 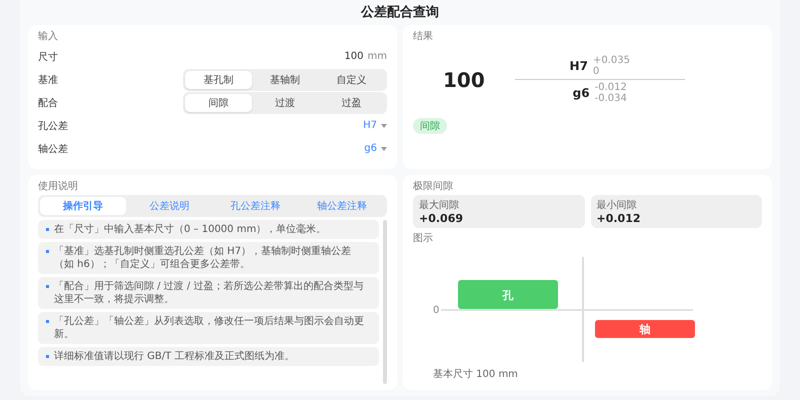 What do you see at coordinates (645, 329) in the screenshot?
I see `shaft-zone: 轴` at bounding box center [645, 329].